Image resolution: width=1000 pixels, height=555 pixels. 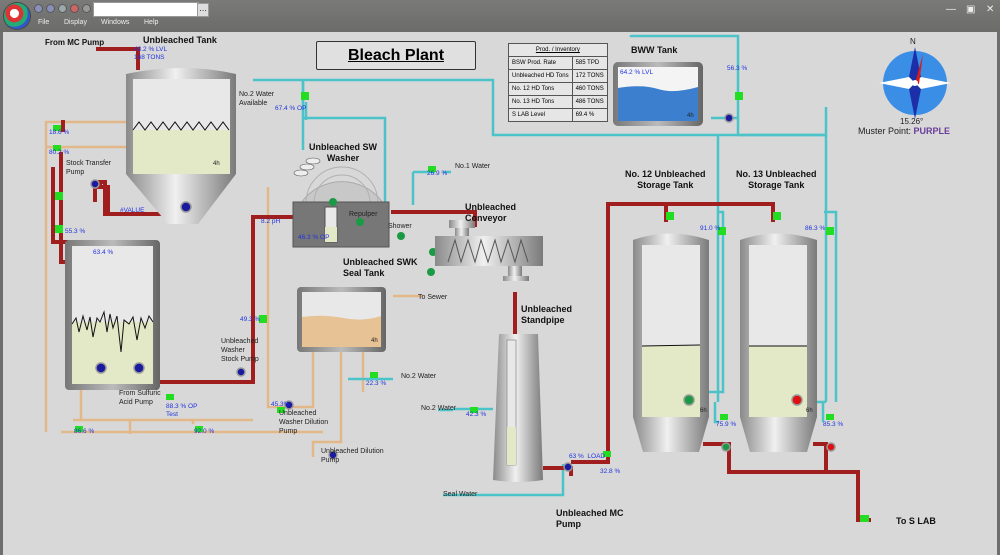 What do you see at coordinates (916, 521) in the screenshot?
I see `to-s-lab-label: To S LAB` at bounding box center [916, 521].